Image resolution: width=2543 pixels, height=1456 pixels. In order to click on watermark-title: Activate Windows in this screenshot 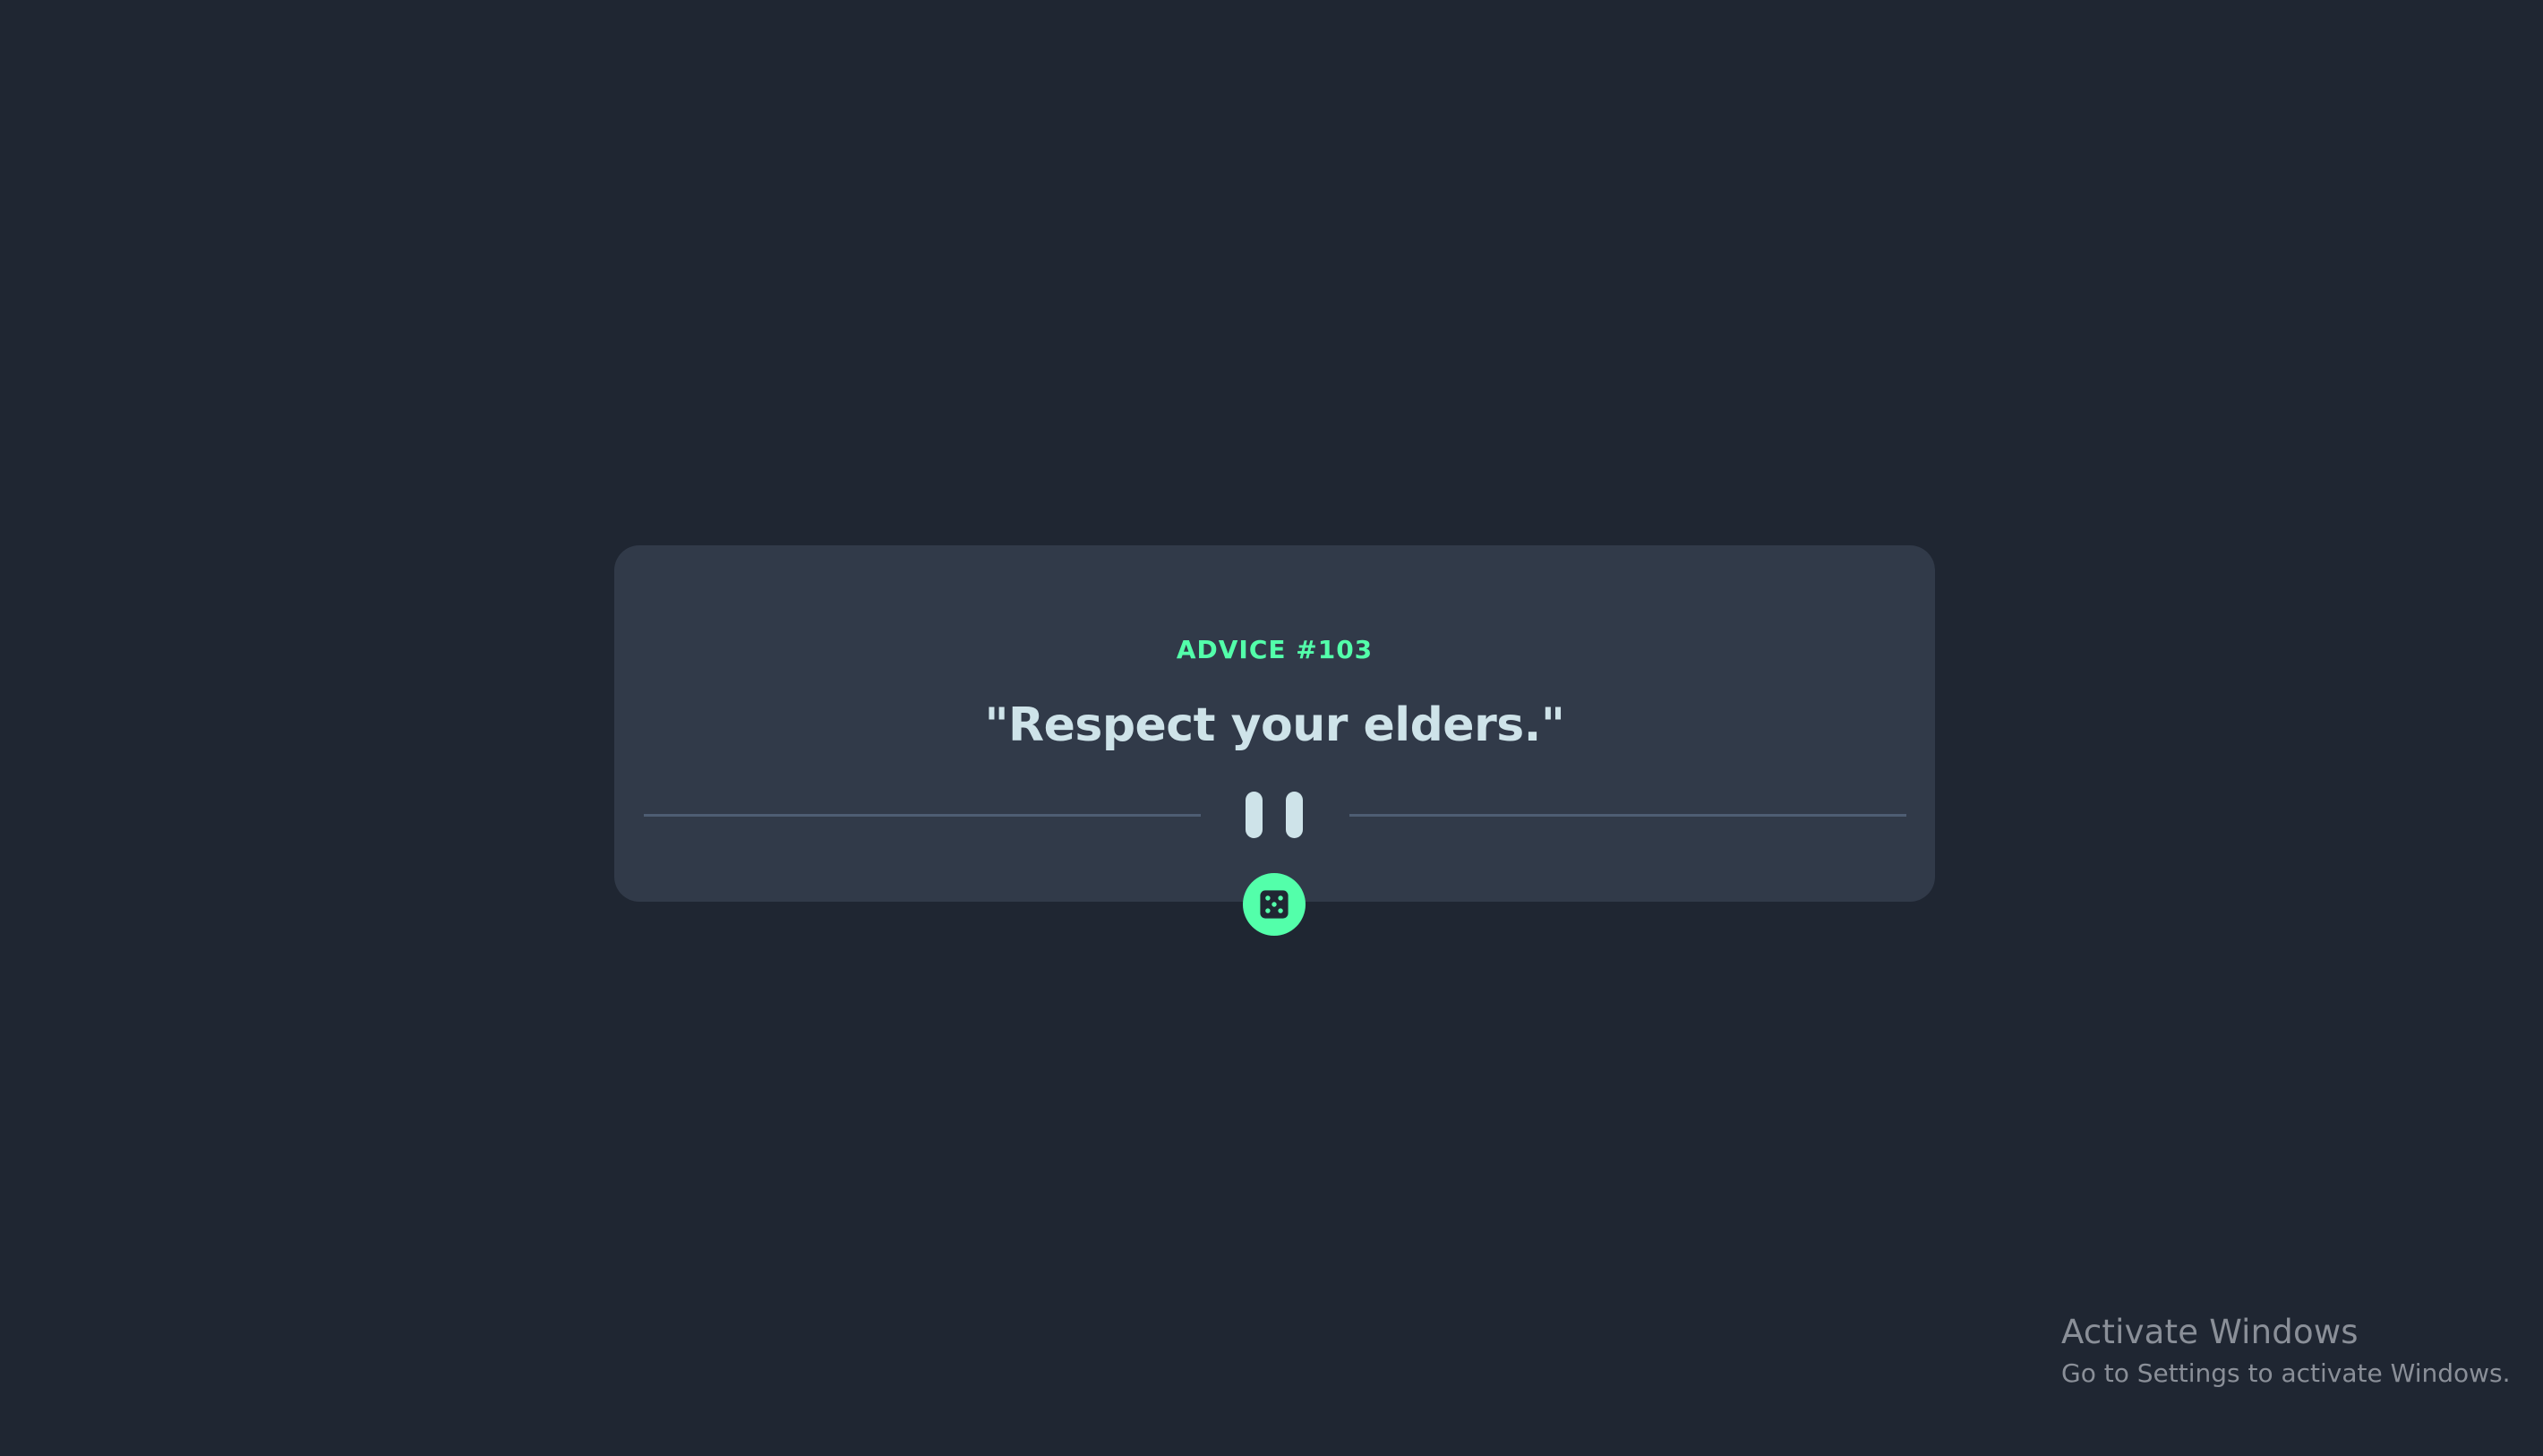, I will do `click(2210, 1332)`.